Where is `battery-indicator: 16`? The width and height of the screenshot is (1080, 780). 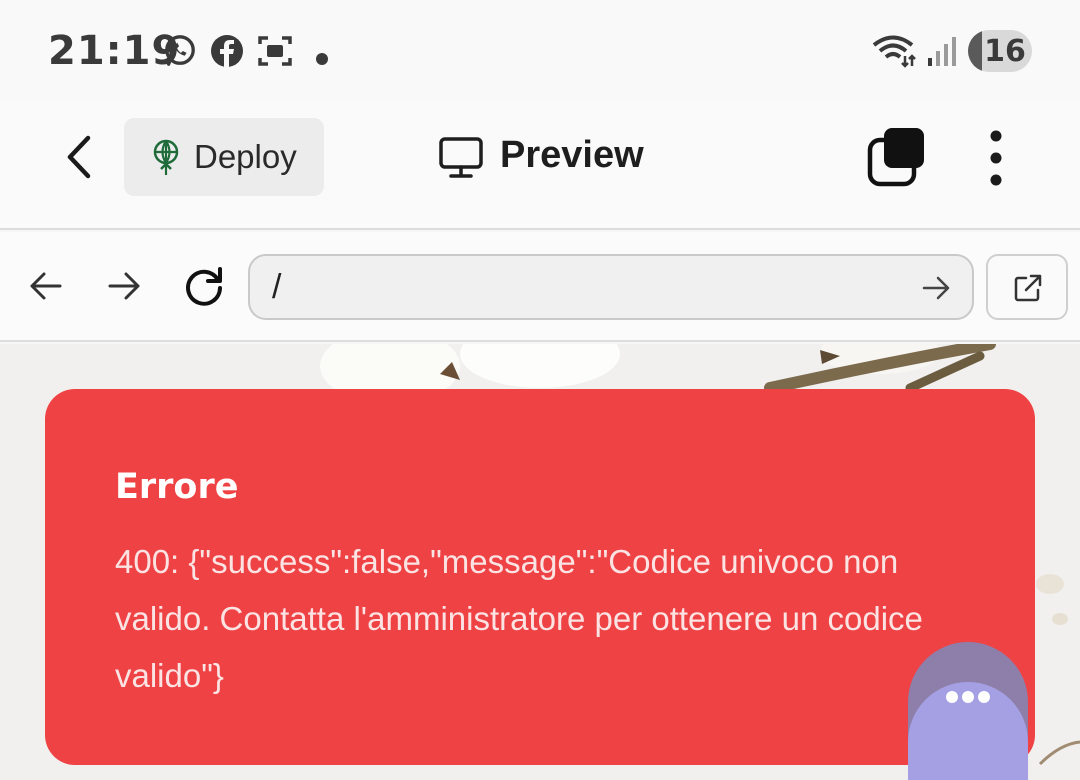
battery-indicator: 16 is located at coordinates (1000, 51).